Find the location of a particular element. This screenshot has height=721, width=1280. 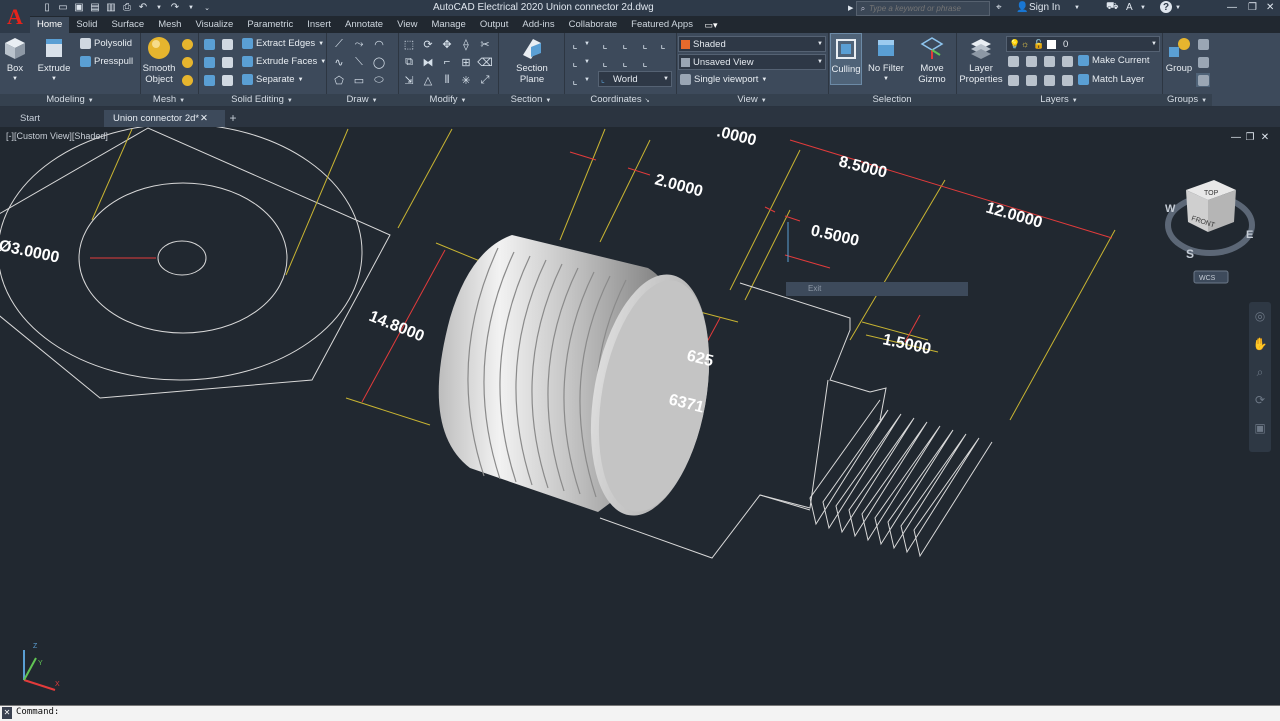

new-tab-icon: + is located at coordinates (233, 118).